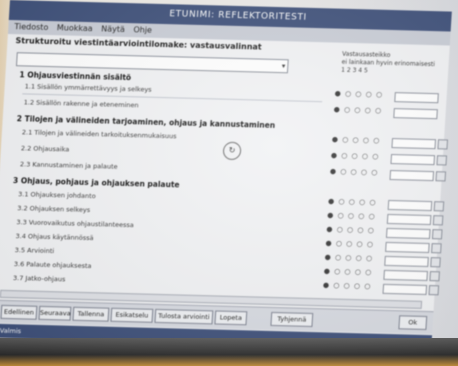 Image resolution: width=458 pixels, height=366 pixels. Describe the element at coordinates (54, 209) in the screenshot. I see `row-label: 3.2 Ohjauksen selkeys` at that location.